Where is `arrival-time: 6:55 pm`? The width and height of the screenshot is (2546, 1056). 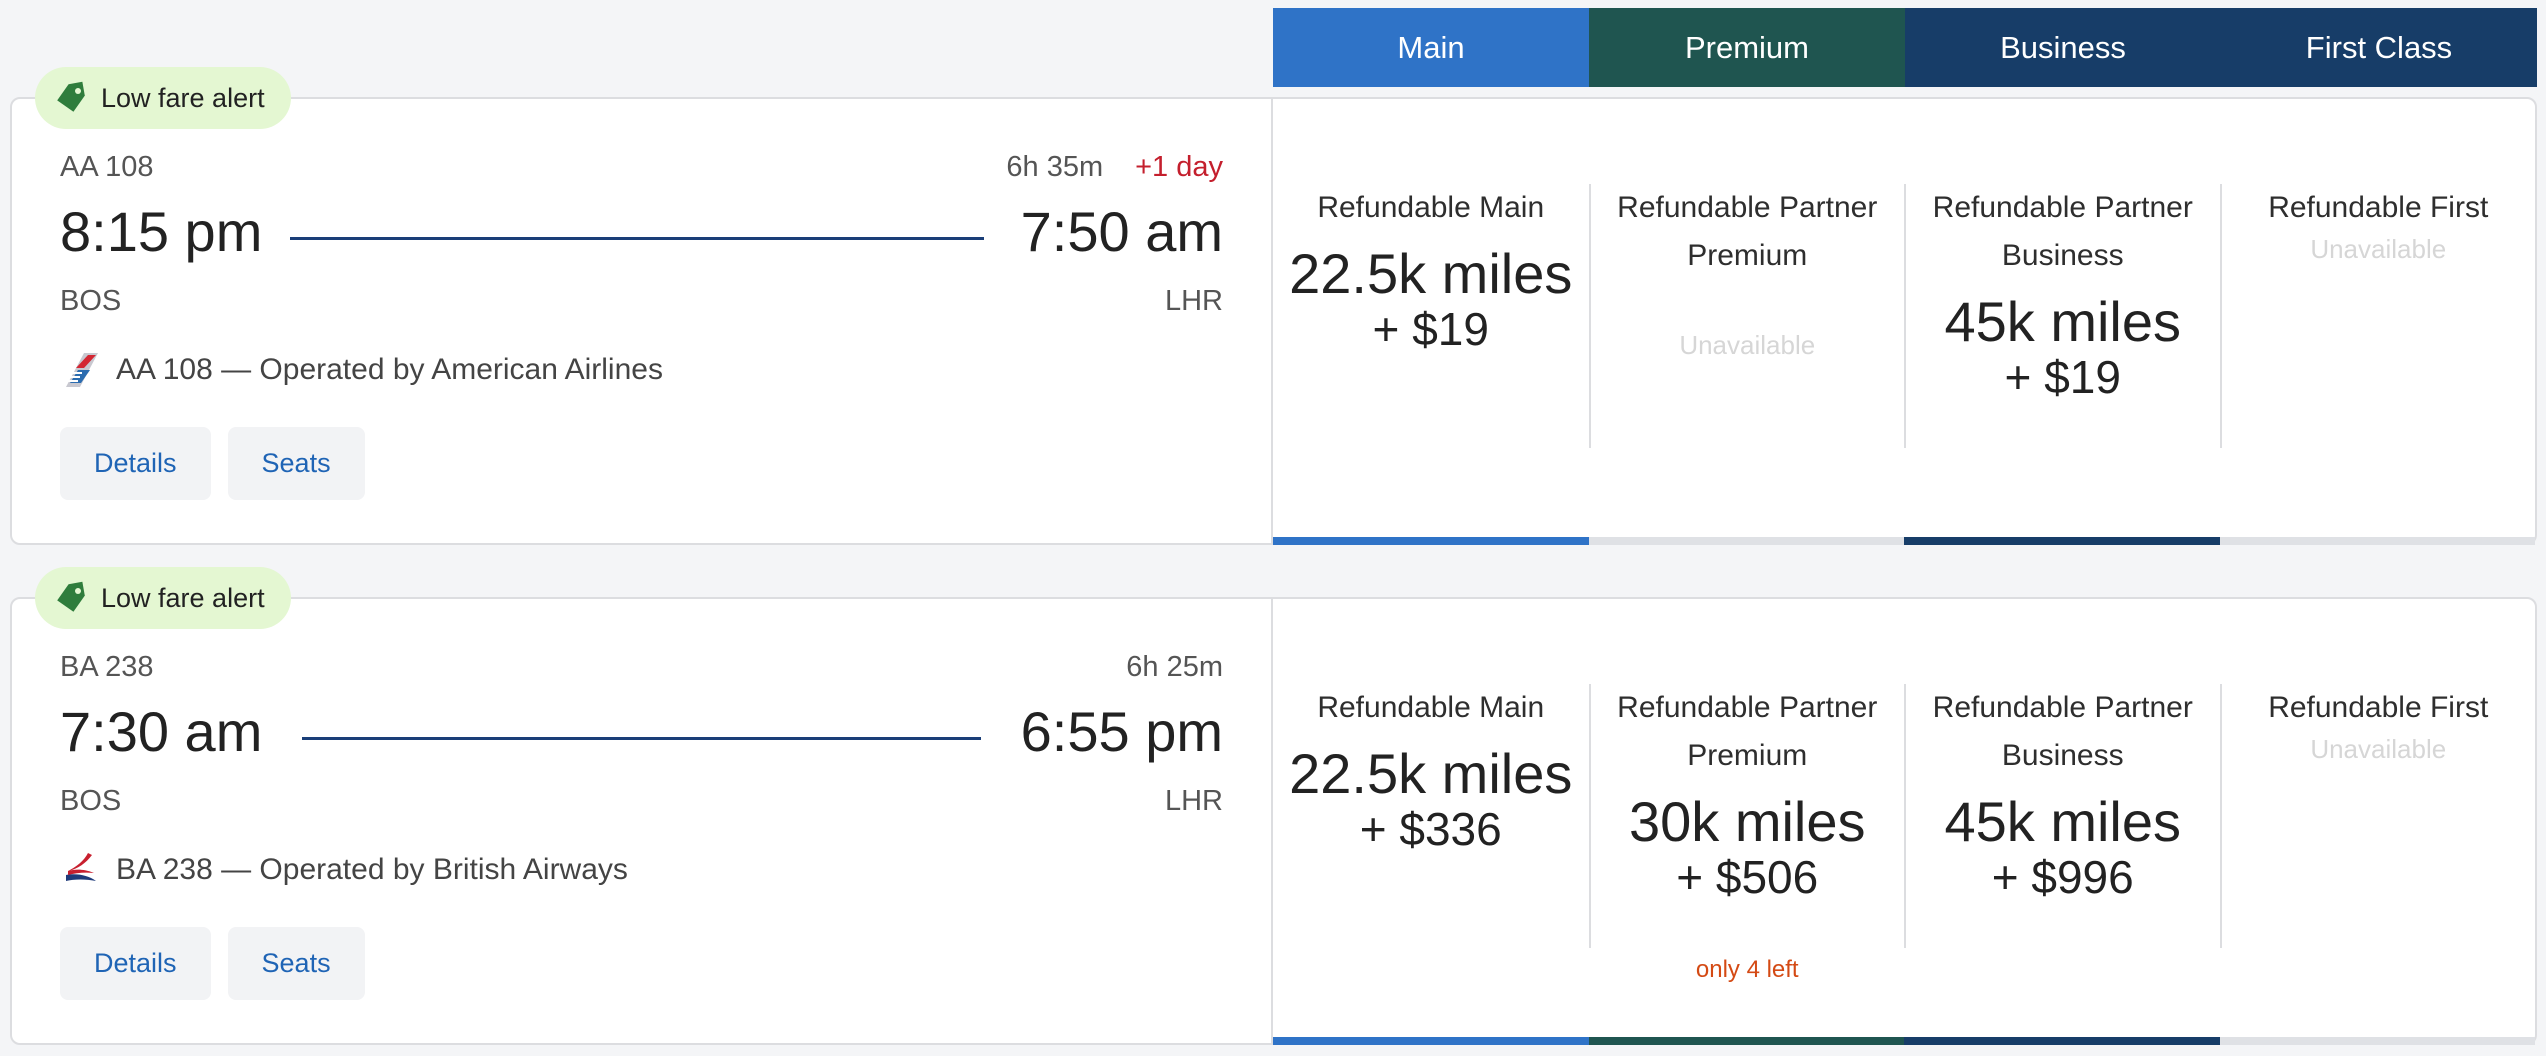
arrival-time: 6:55 pm is located at coordinates (1121, 731).